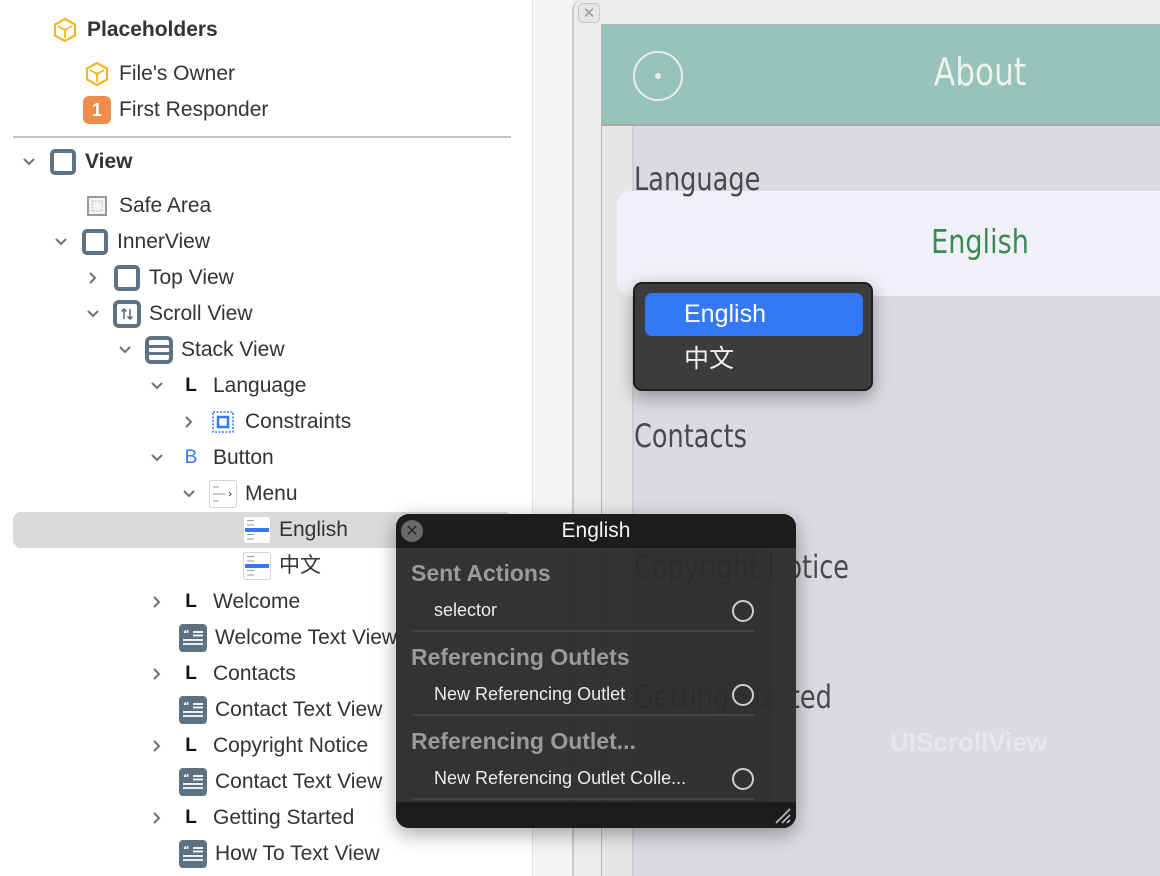 Image resolution: width=1160 pixels, height=876 pixels. What do you see at coordinates (257, 746) in the screenshot?
I see `outline-item-copyright-notice: L Copyright Notice` at bounding box center [257, 746].